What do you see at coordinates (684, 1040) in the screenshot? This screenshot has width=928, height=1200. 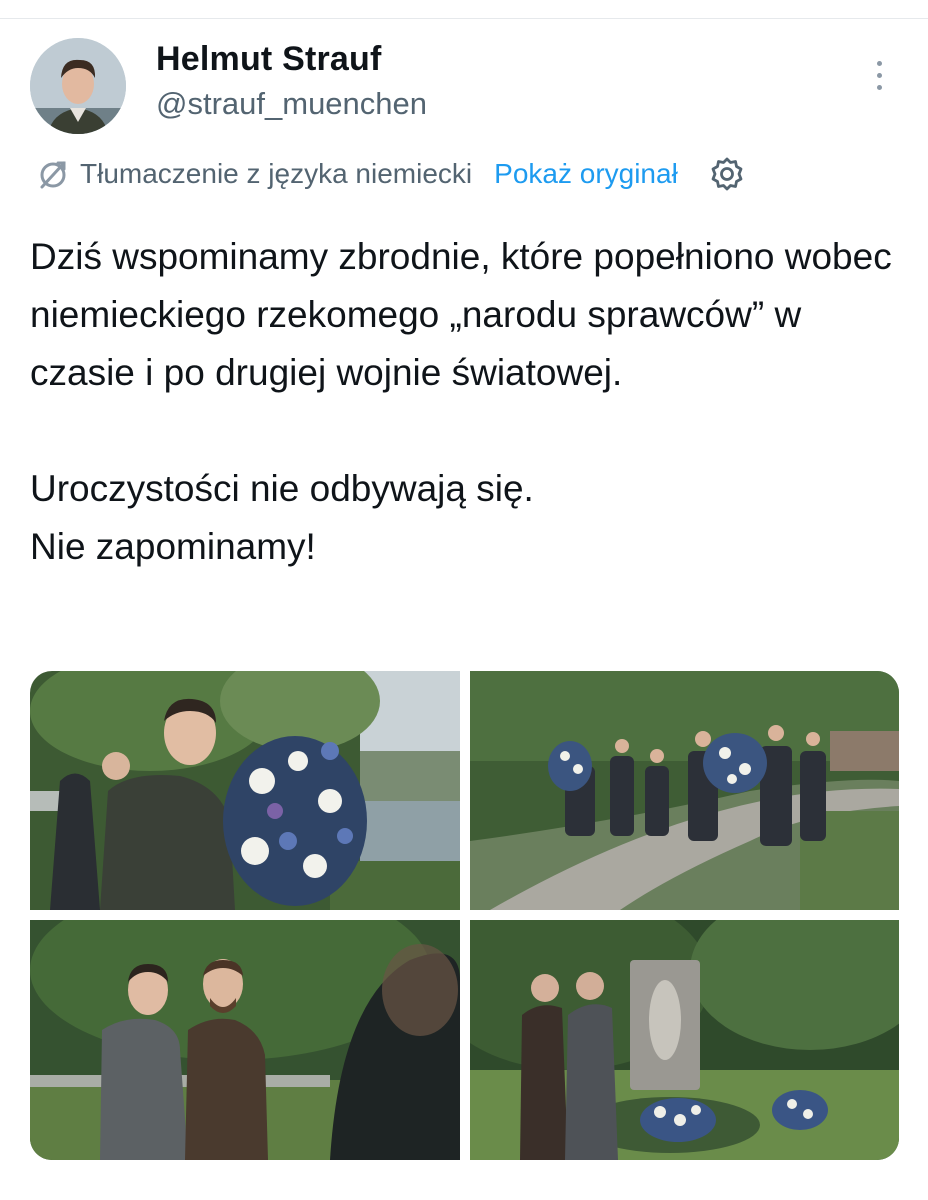 I see `media-photo-memorial` at bounding box center [684, 1040].